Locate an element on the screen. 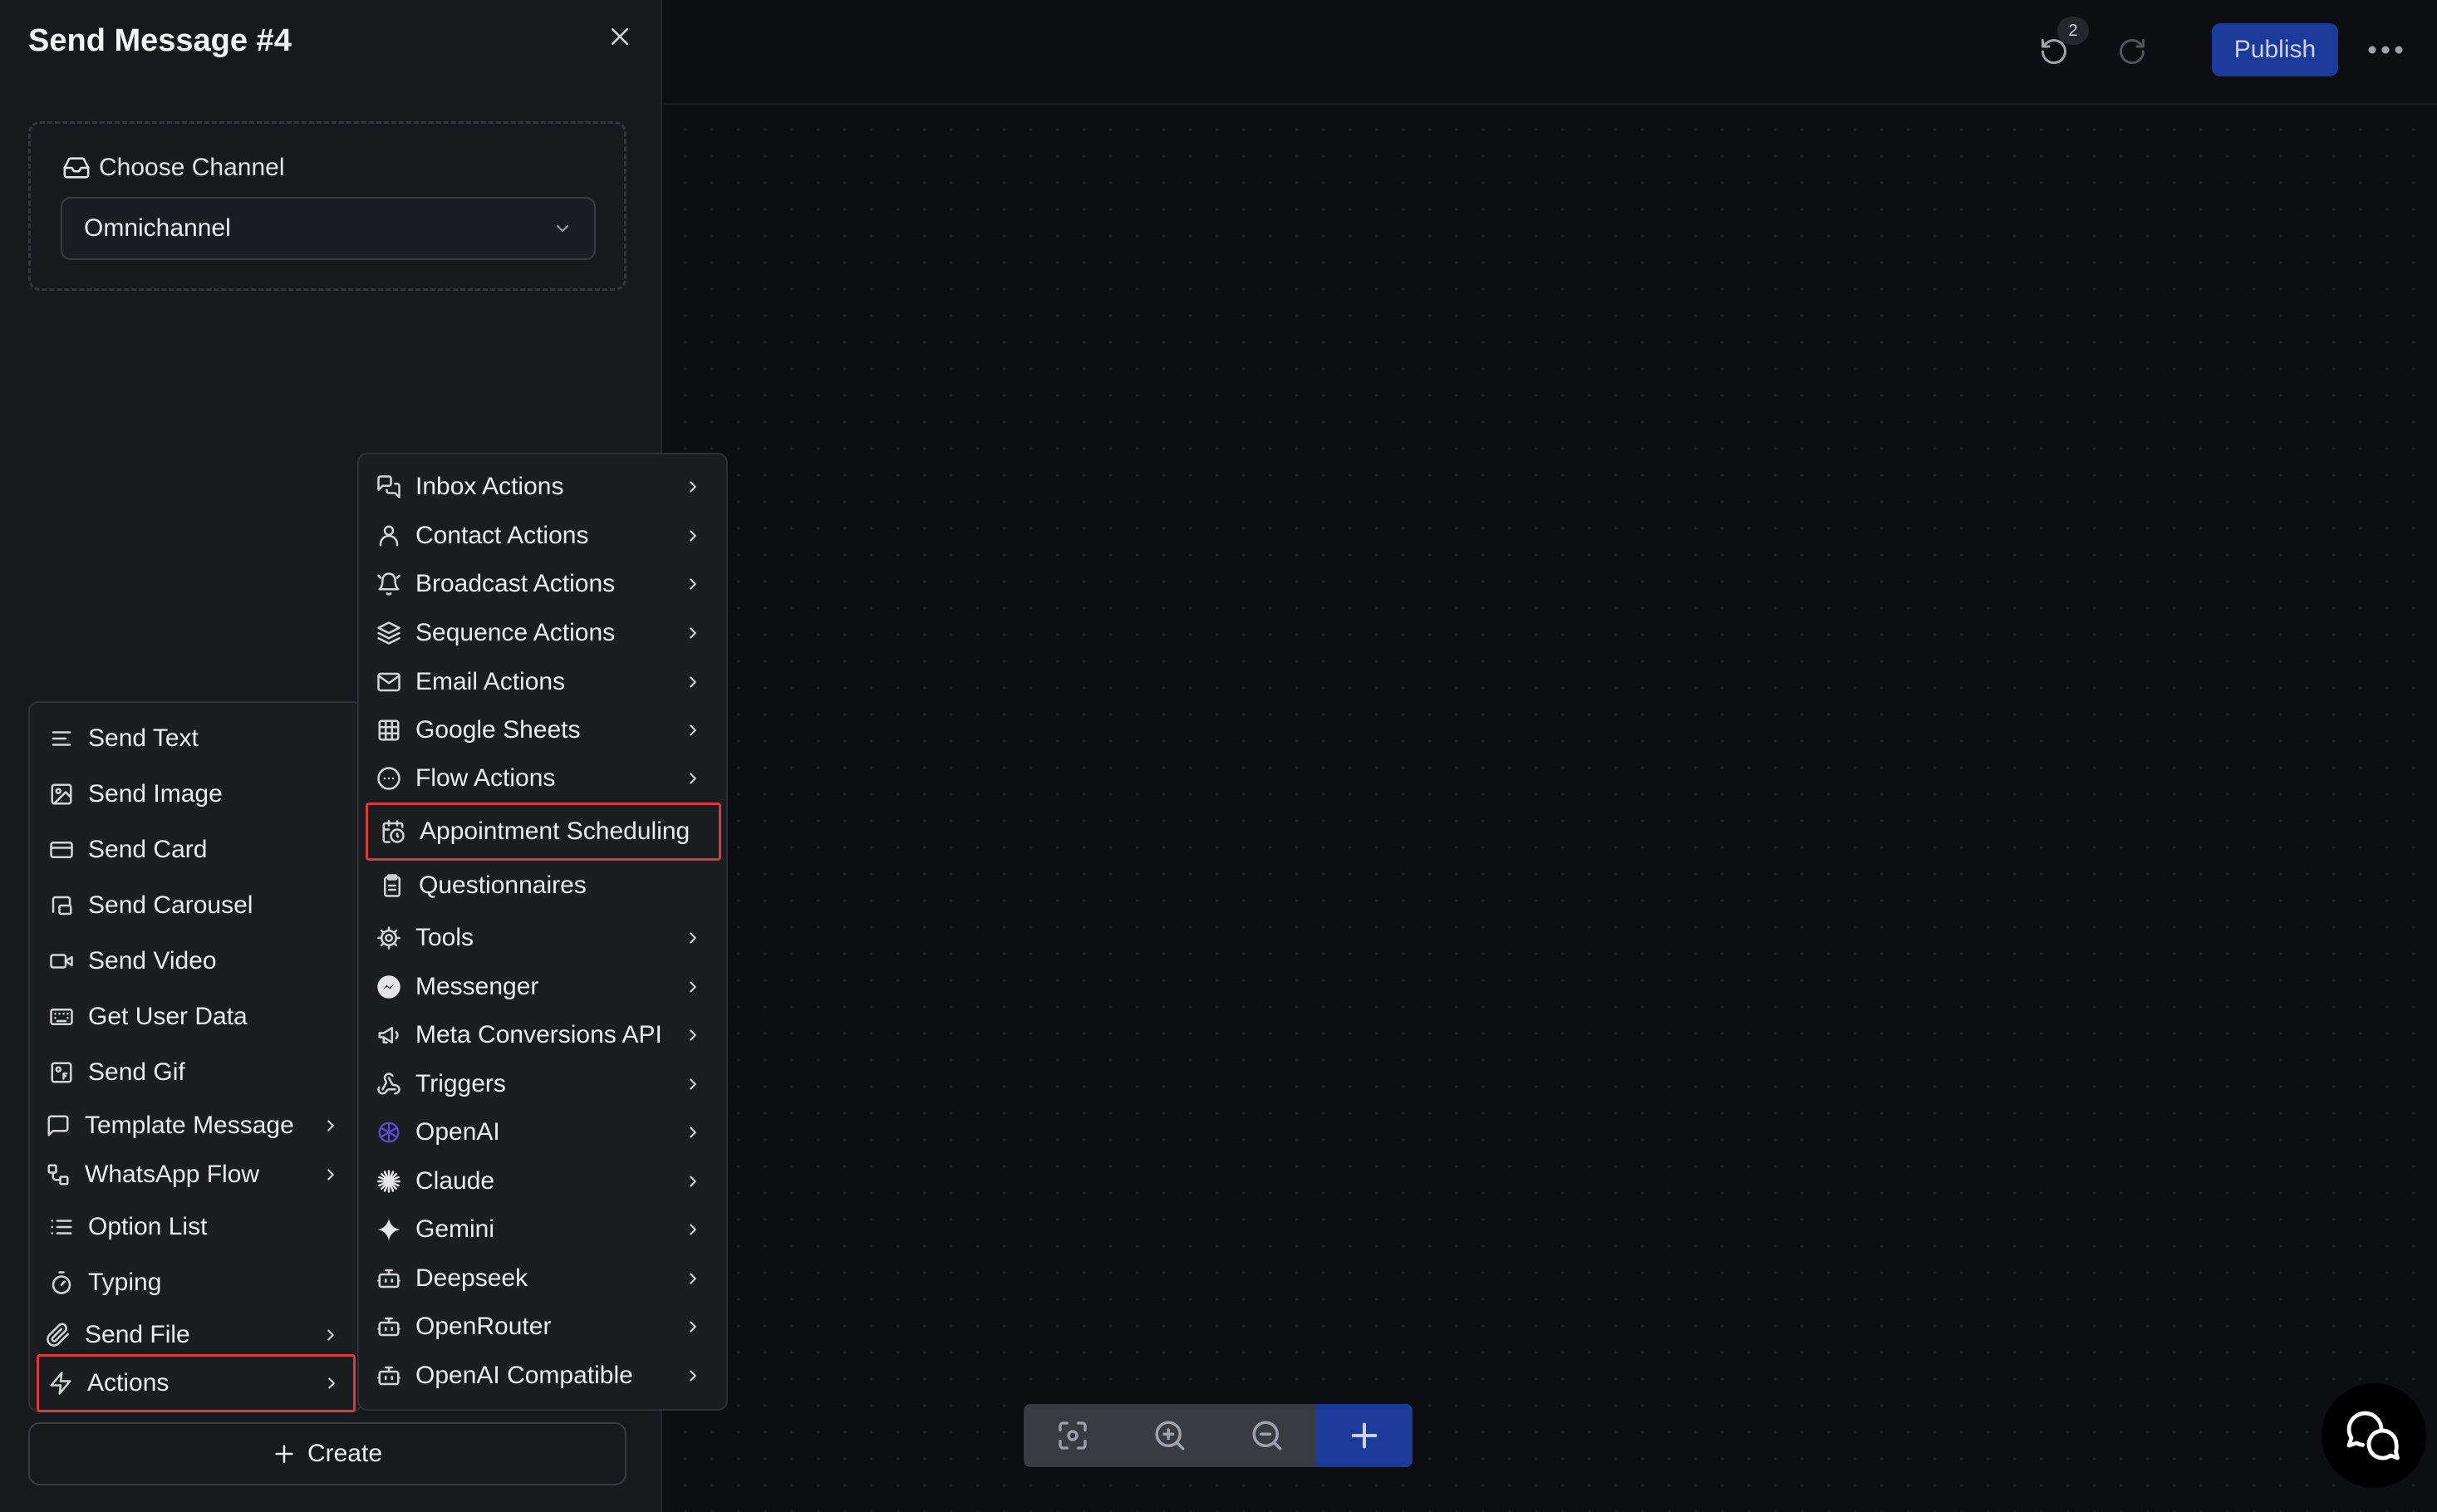 Image resolution: width=2437 pixels, height=1512 pixels. redo-button is located at coordinates (2132, 51).